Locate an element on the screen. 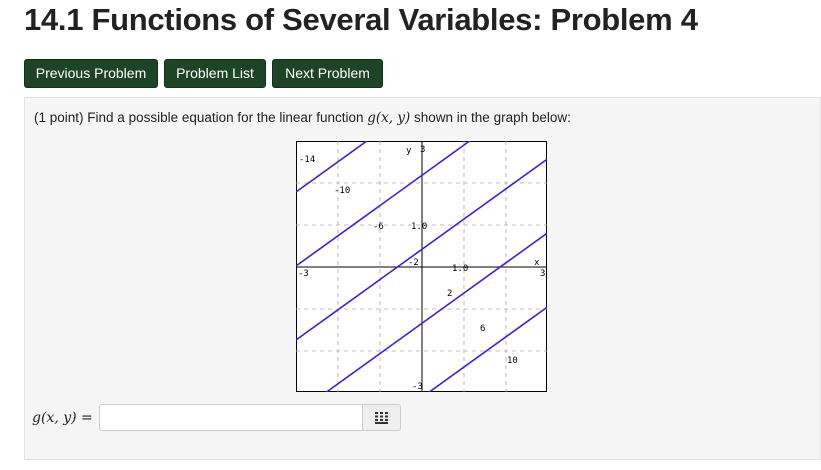 This screenshot has height=470, width=821. contour-label-minus-2: -2 is located at coordinates (413, 263).